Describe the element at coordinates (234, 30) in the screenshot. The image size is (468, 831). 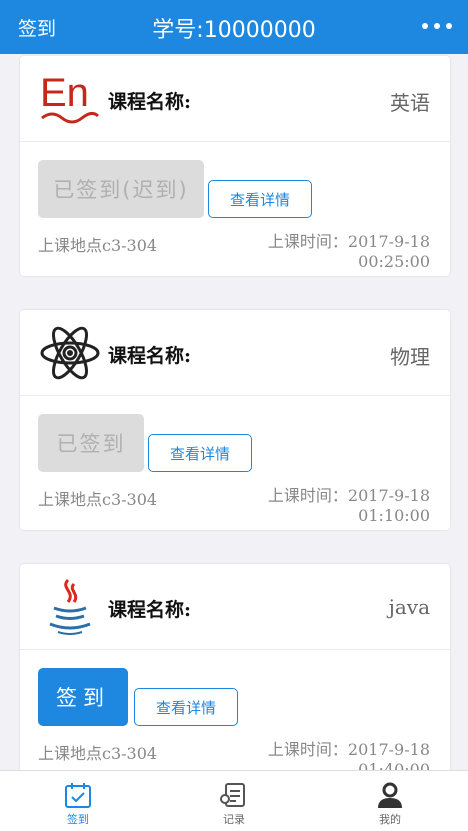
I see `page-title: 学号:10000000` at that location.